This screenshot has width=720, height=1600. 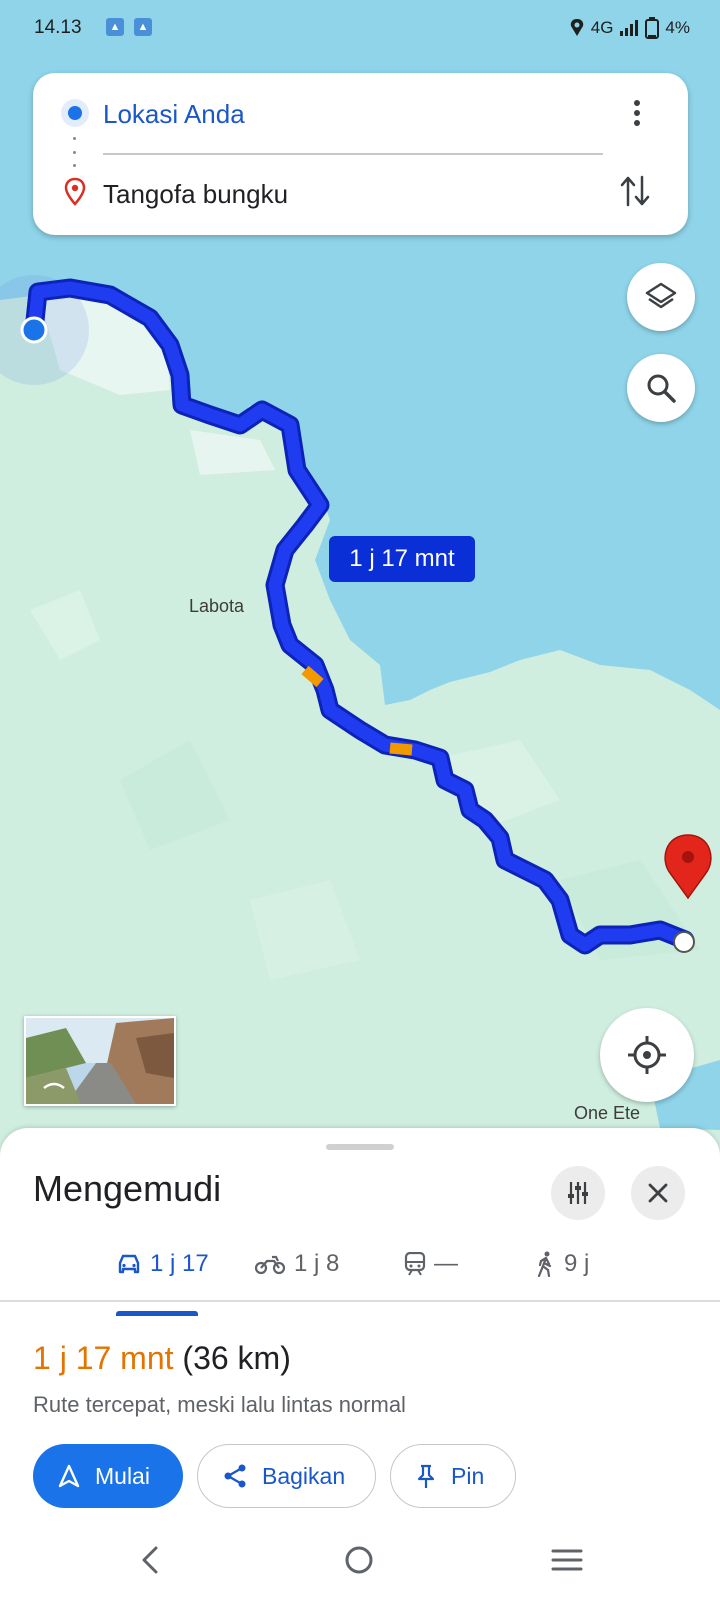 I want to click on place-label: One Ete, so click(x=607, y=1113).